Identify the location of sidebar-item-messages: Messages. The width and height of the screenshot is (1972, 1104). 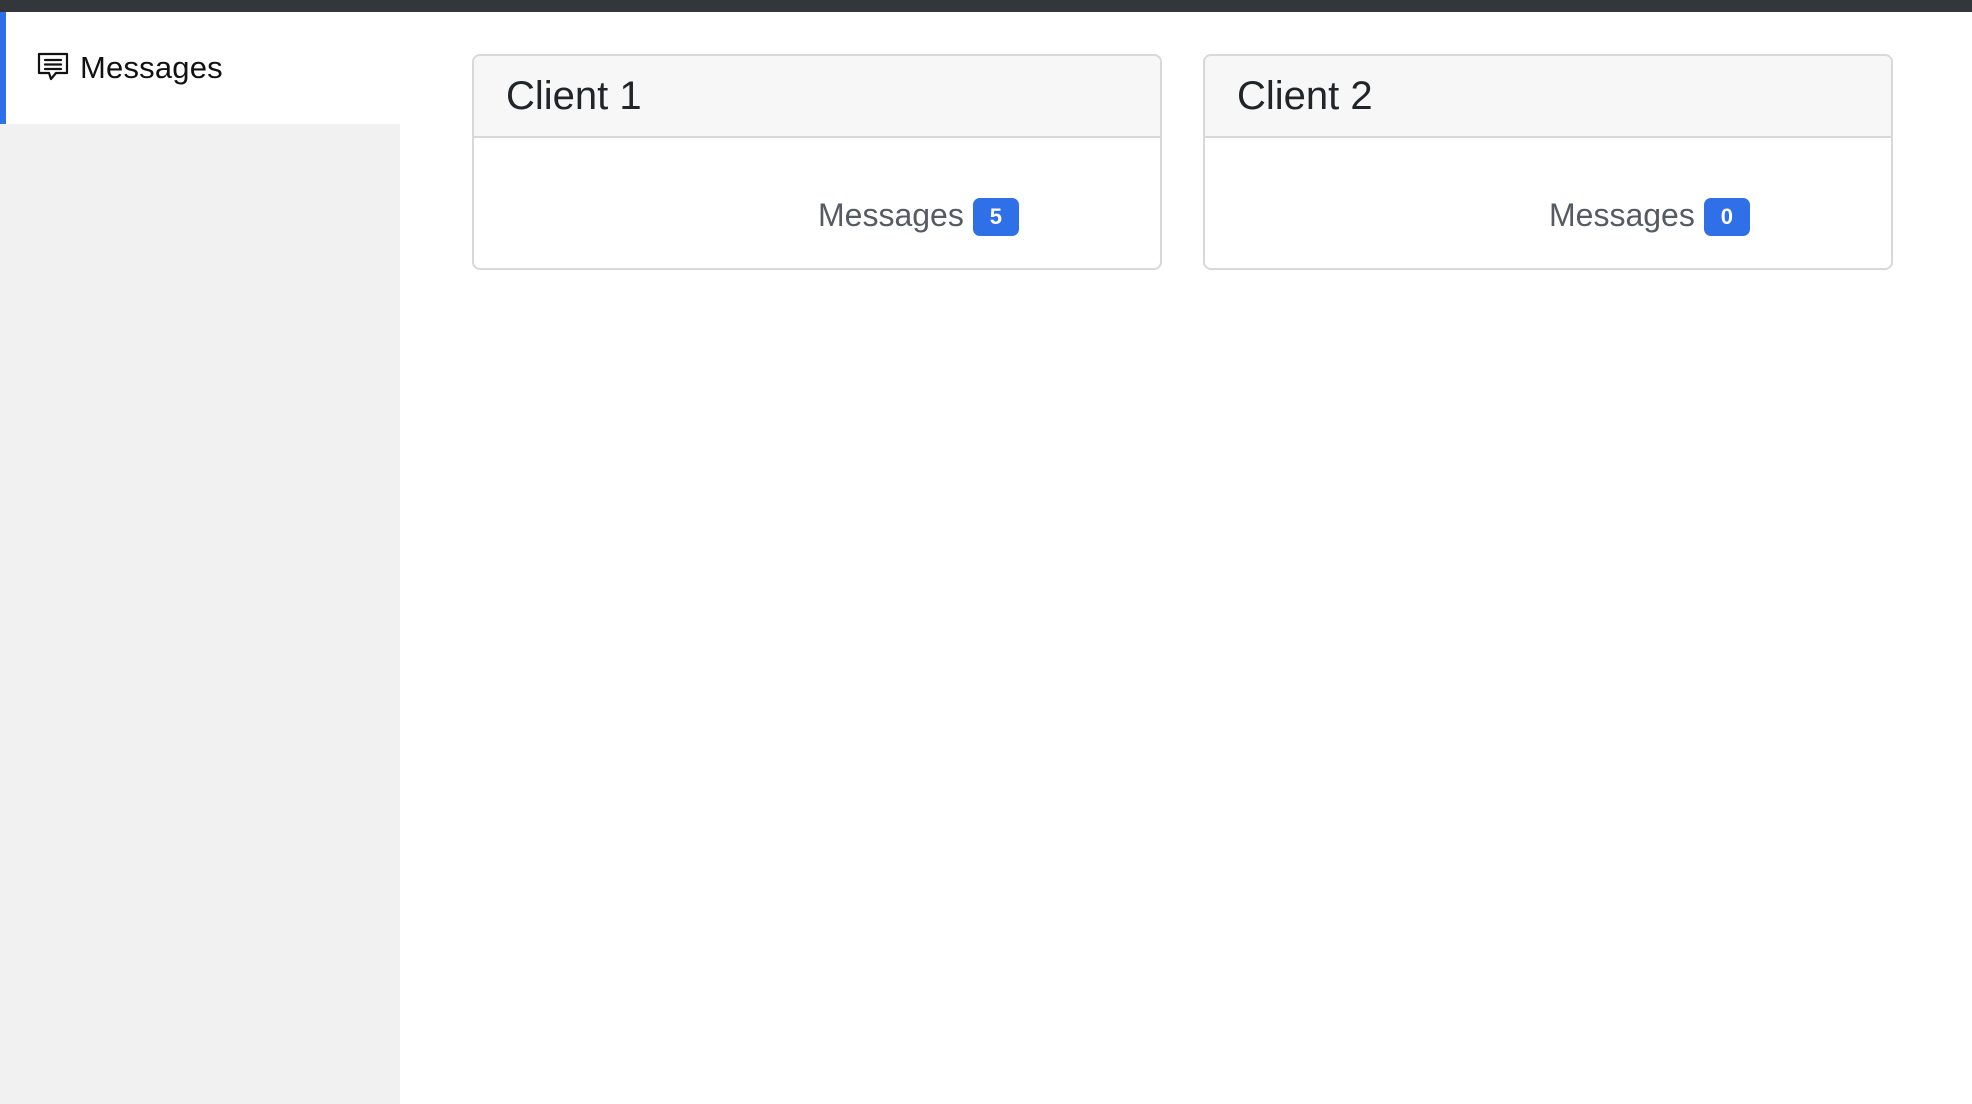
(200, 68).